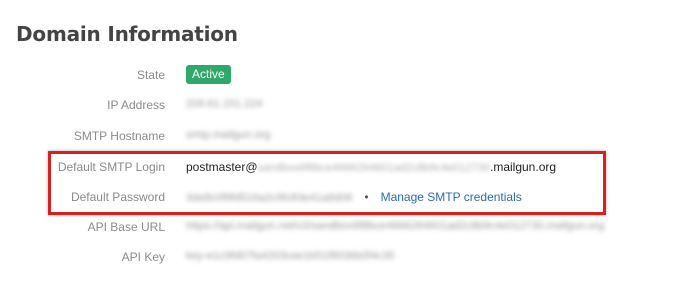 This screenshot has width=685, height=286. What do you see at coordinates (222, 167) in the screenshot?
I see `smtp-login-prefix: postmaster@` at bounding box center [222, 167].